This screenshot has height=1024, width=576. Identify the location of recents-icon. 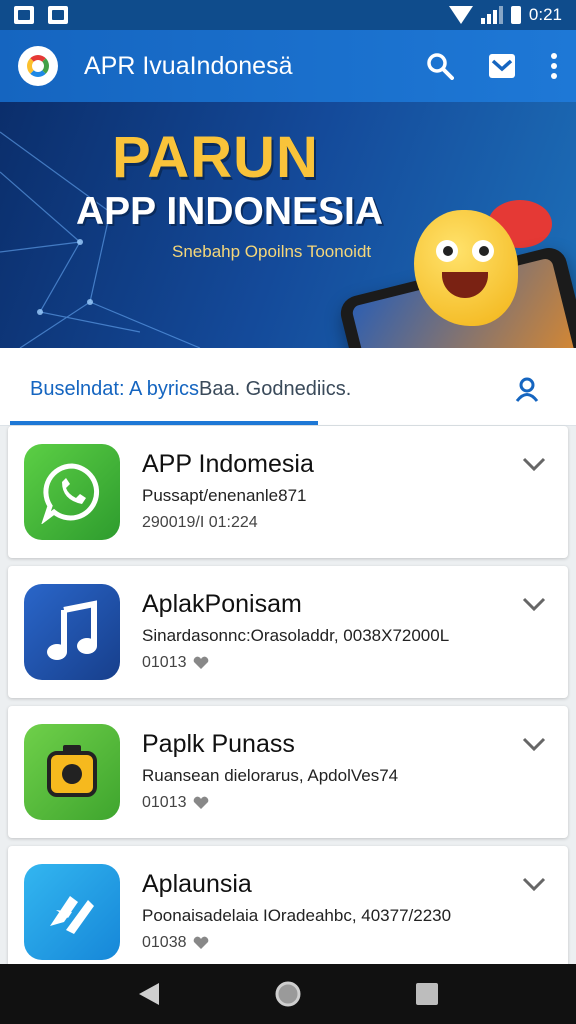
(427, 994).